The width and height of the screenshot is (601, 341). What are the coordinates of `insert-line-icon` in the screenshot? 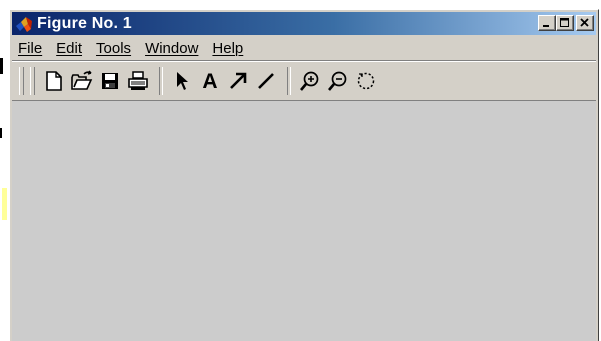 It's located at (266, 81).